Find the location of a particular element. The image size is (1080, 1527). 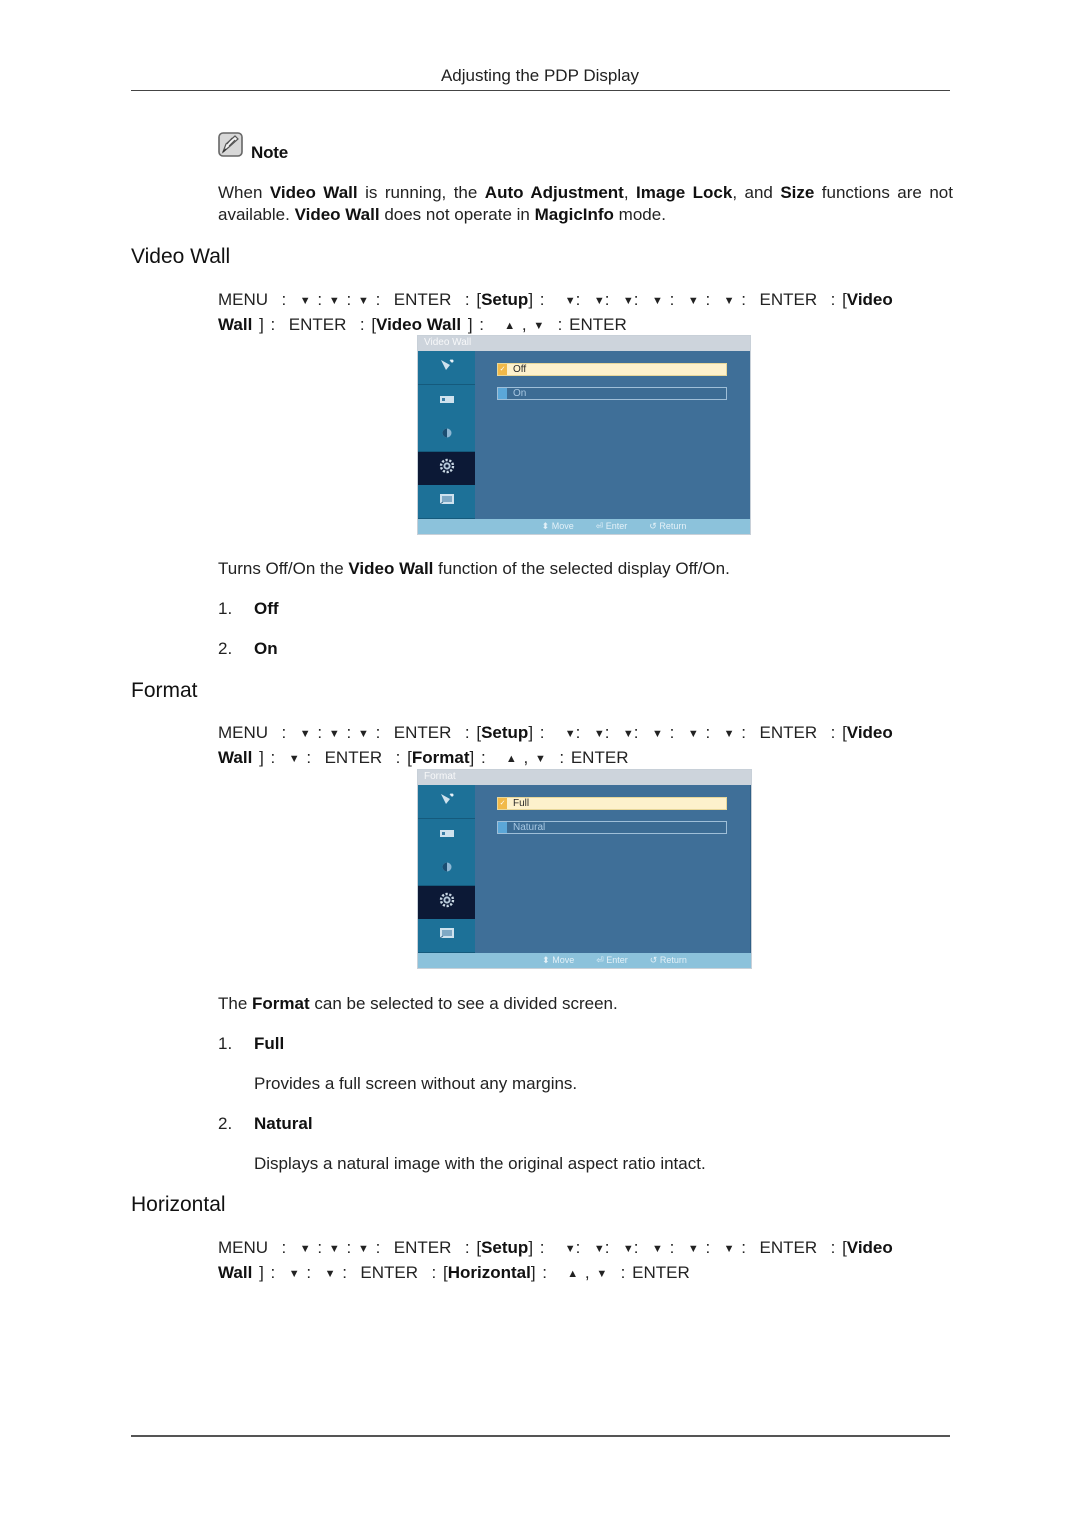

picture-icon is located at coordinates (447, 401).